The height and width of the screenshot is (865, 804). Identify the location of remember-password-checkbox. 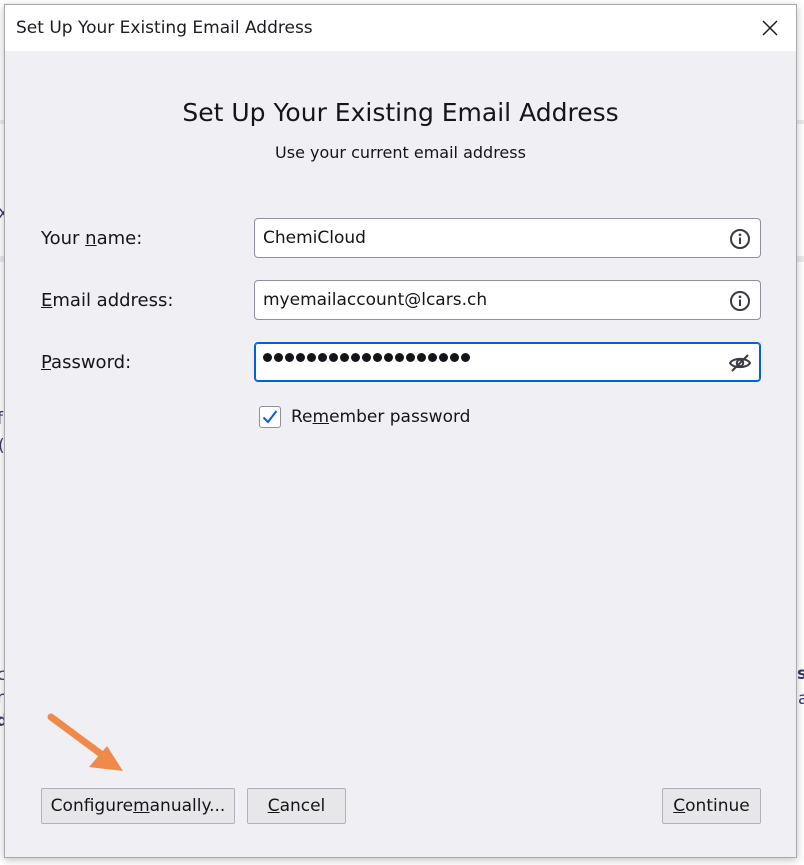
(270, 417).